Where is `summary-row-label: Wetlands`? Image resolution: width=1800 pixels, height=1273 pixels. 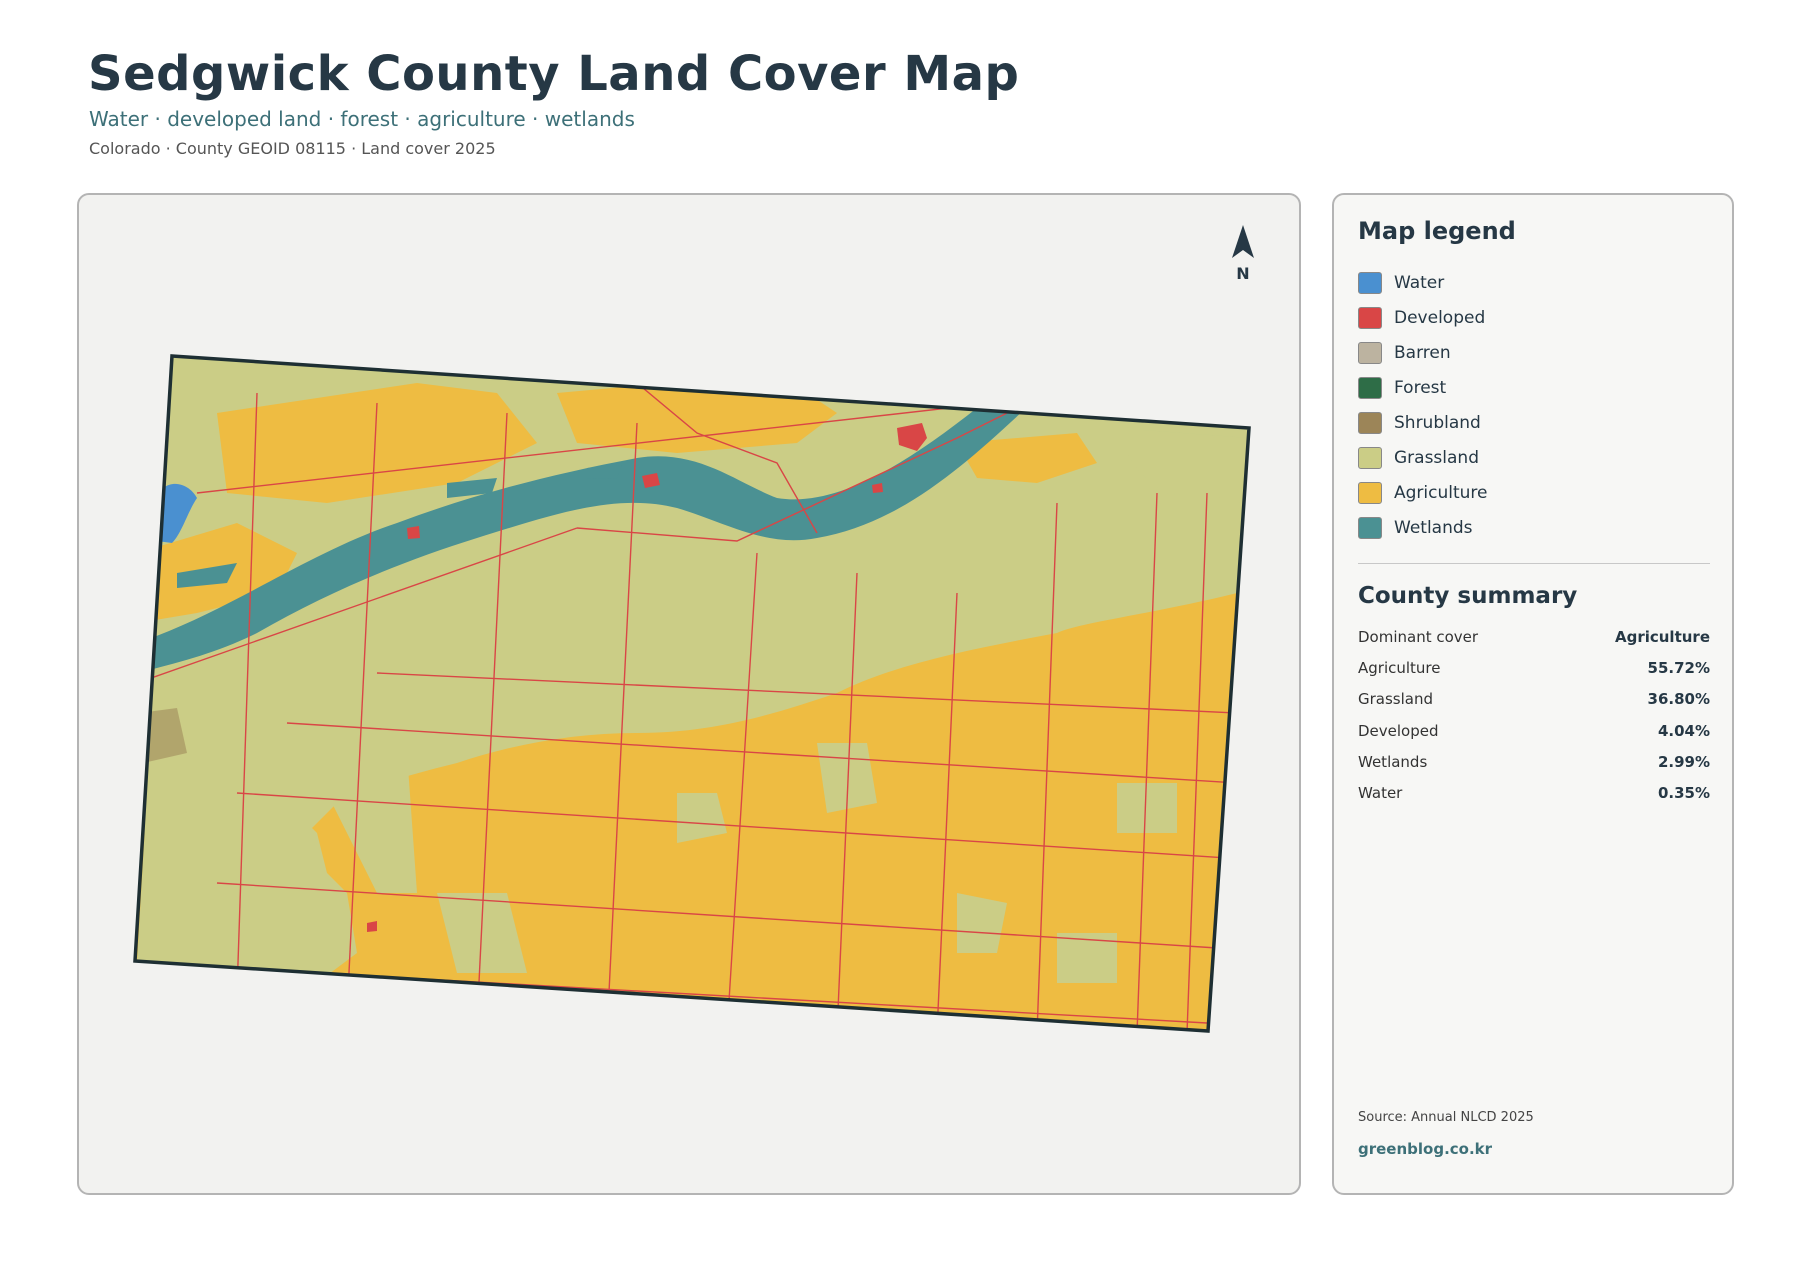 summary-row-label: Wetlands is located at coordinates (1393, 761).